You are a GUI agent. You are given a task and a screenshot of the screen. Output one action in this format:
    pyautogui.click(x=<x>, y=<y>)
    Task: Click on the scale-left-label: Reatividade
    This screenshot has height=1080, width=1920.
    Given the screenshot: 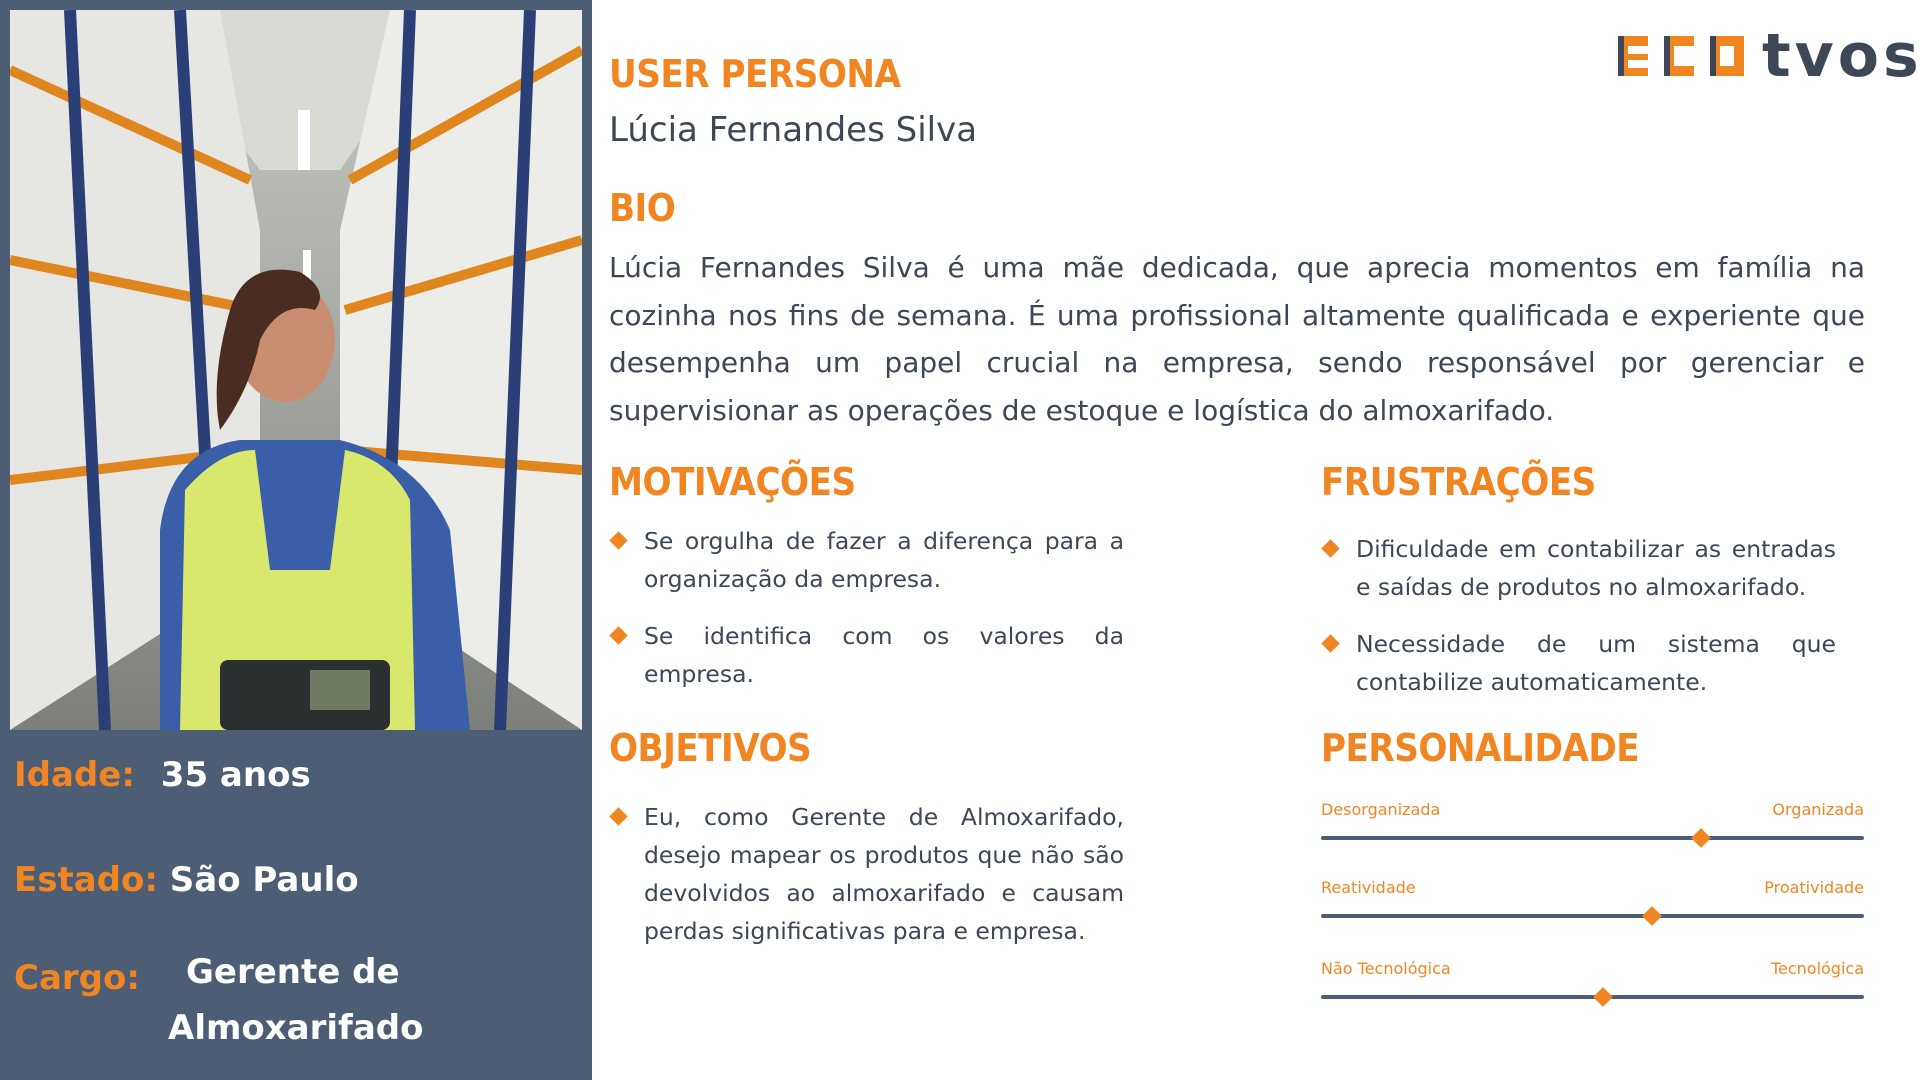 What is the action you would take?
    pyautogui.click(x=1368, y=887)
    